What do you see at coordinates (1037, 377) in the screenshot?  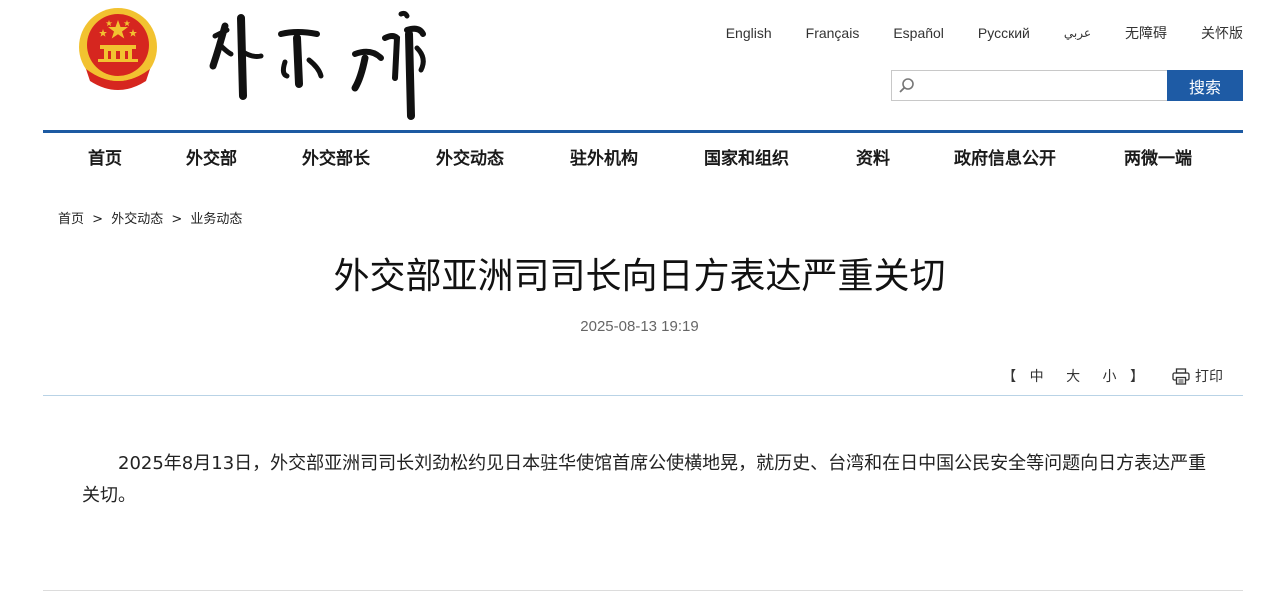 I see `font-size-medium: 中` at bounding box center [1037, 377].